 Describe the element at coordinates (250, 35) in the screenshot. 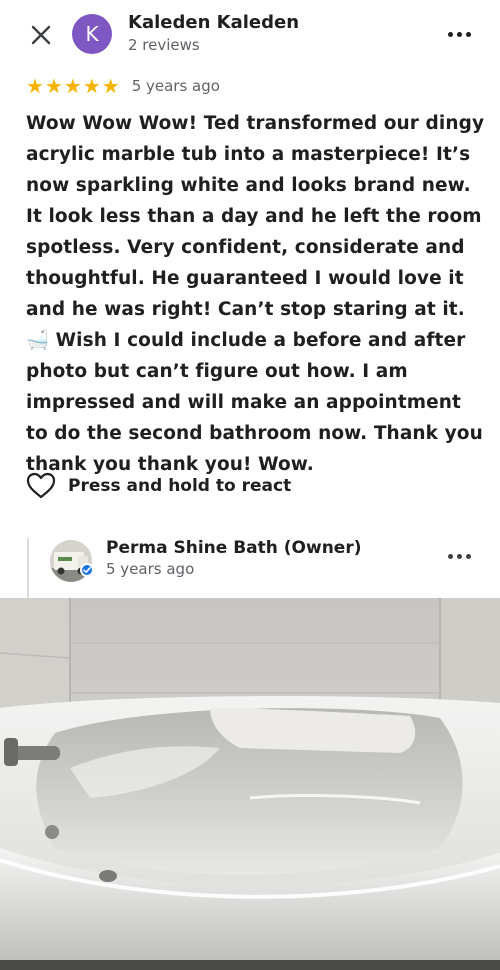

I see `review-header: K Kaleden Kaleden 2 reviews` at that location.